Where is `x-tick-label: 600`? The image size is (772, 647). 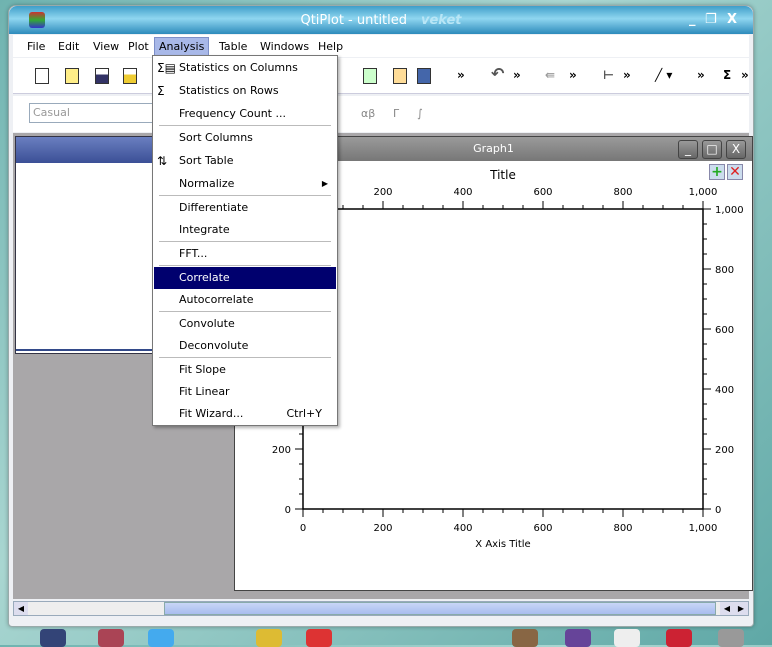
x-tick-label: 600 is located at coordinates (542, 528).